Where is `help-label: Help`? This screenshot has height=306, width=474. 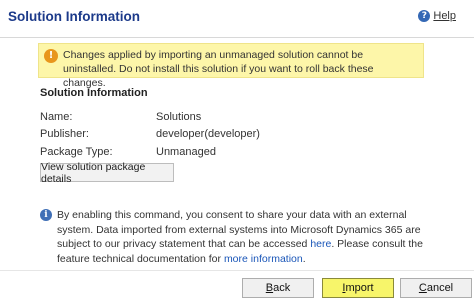
help-label: Help is located at coordinates (444, 16).